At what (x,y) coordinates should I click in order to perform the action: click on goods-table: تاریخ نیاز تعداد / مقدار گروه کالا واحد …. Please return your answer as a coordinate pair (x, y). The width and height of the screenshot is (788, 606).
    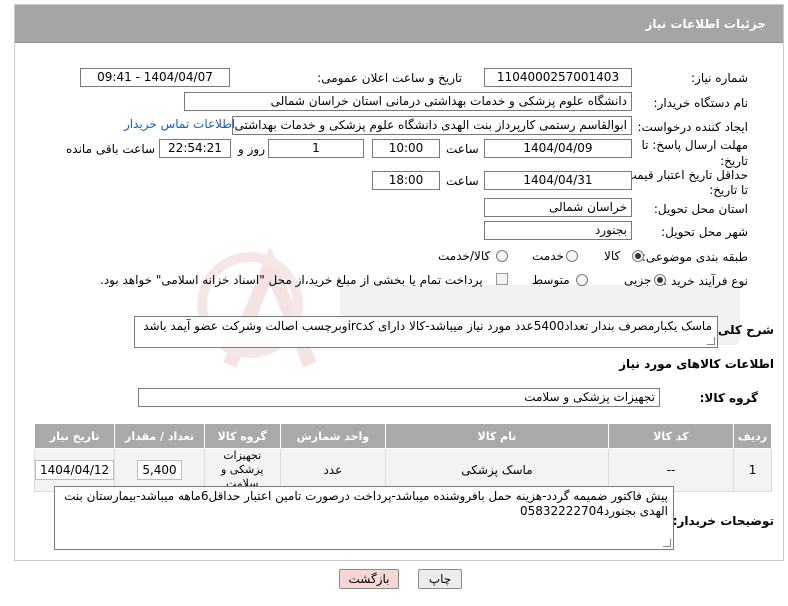
    Looking at the image, I should click on (402, 457).